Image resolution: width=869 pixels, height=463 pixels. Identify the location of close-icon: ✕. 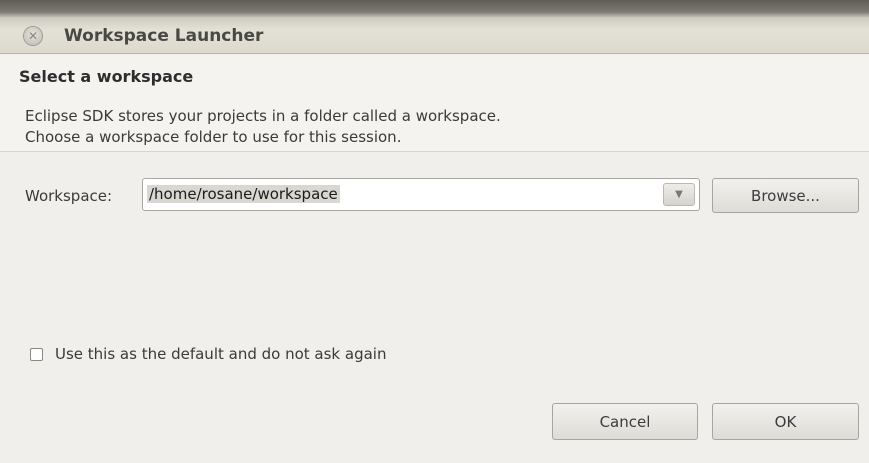
(33, 36).